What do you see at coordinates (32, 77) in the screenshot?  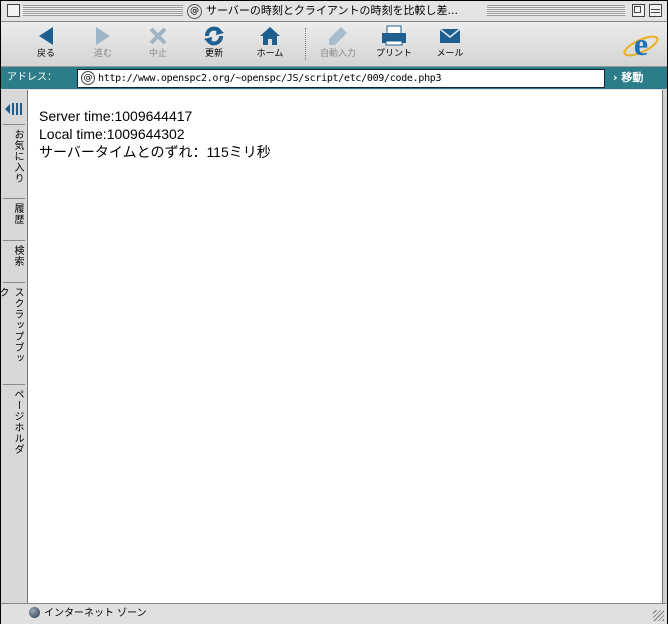 I see `address-label: アドレス：` at bounding box center [32, 77].